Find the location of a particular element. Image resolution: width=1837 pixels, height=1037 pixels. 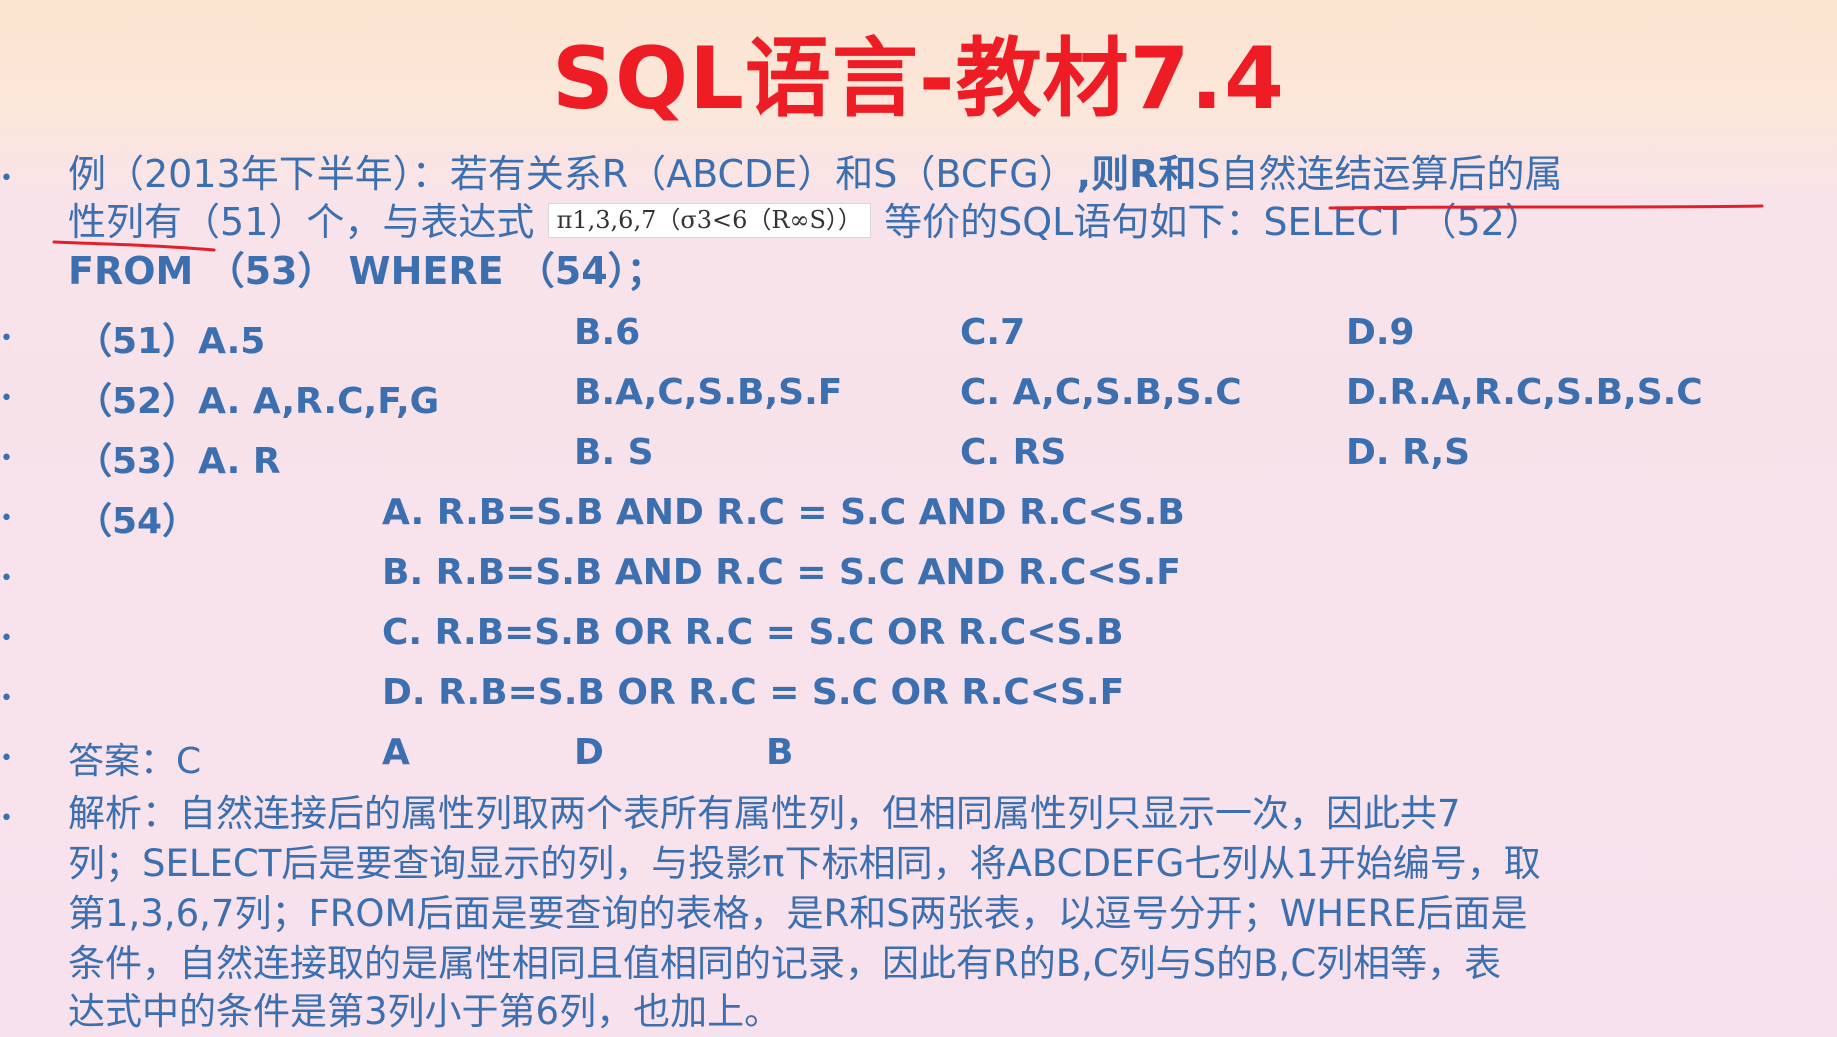

analysis-line-1: 解析：自然连接后的属性列取两个表所有属性列，但相同属性列只显示一次，因此共7 is located at coordinates (764, 813).